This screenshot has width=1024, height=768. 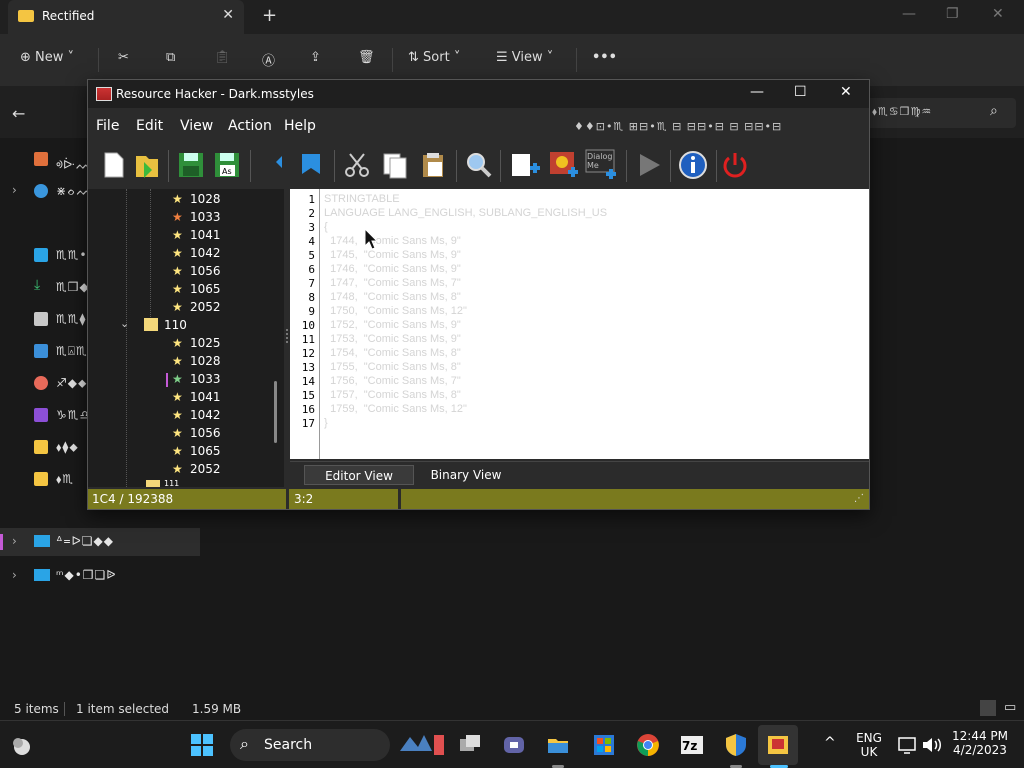 What do you see at coordinates (433, 165) in the screenshot?
I see `paste-icon` at bounding box center [433, 165].